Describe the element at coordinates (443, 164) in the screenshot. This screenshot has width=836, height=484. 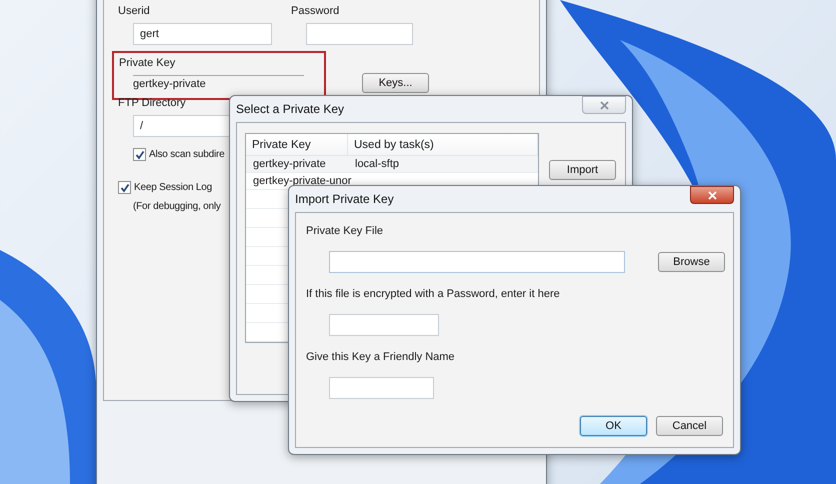
I see `list-cell: local-sftp` at that location.